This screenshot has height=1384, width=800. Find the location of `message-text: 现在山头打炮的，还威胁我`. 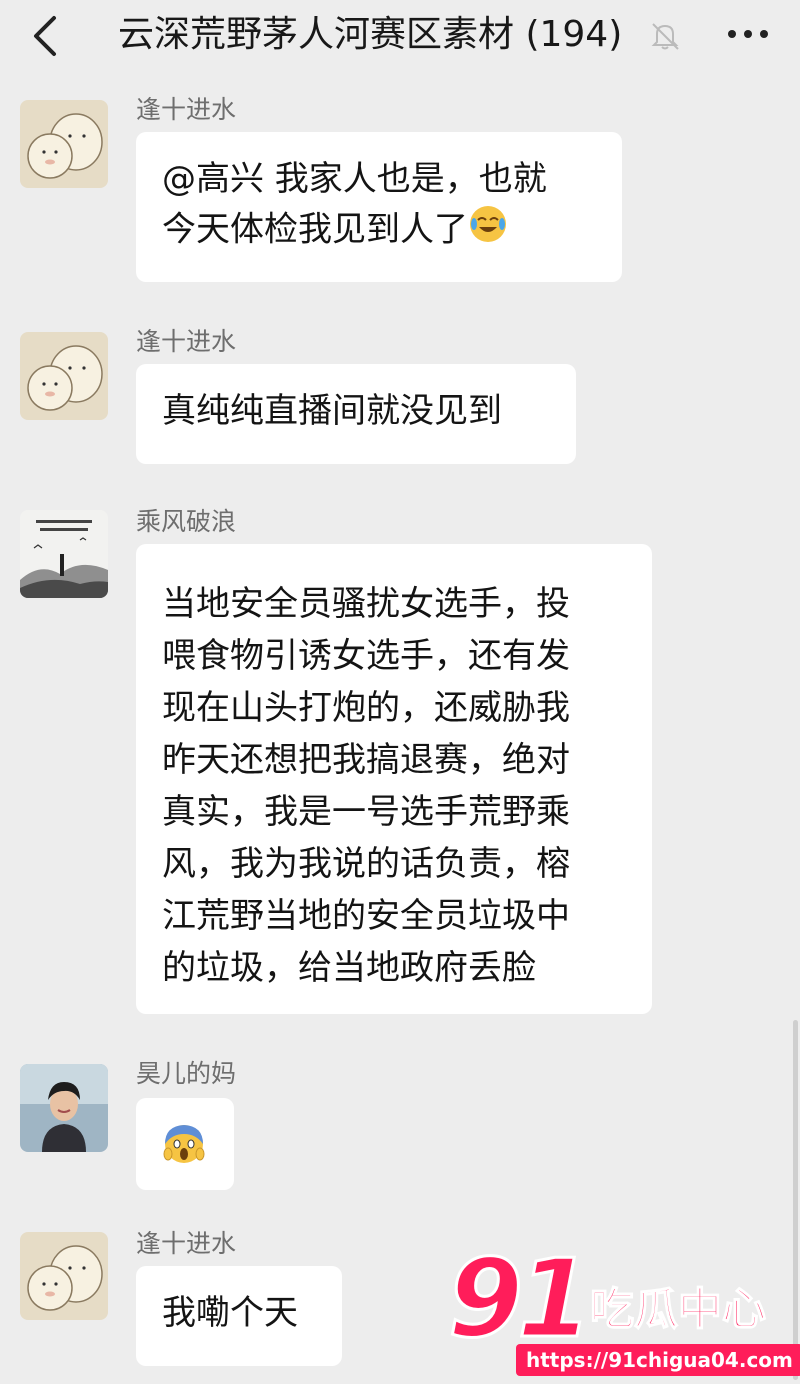

message-text: 现在山头打炮的，还威胁我 is located at coordinates (366, 708).